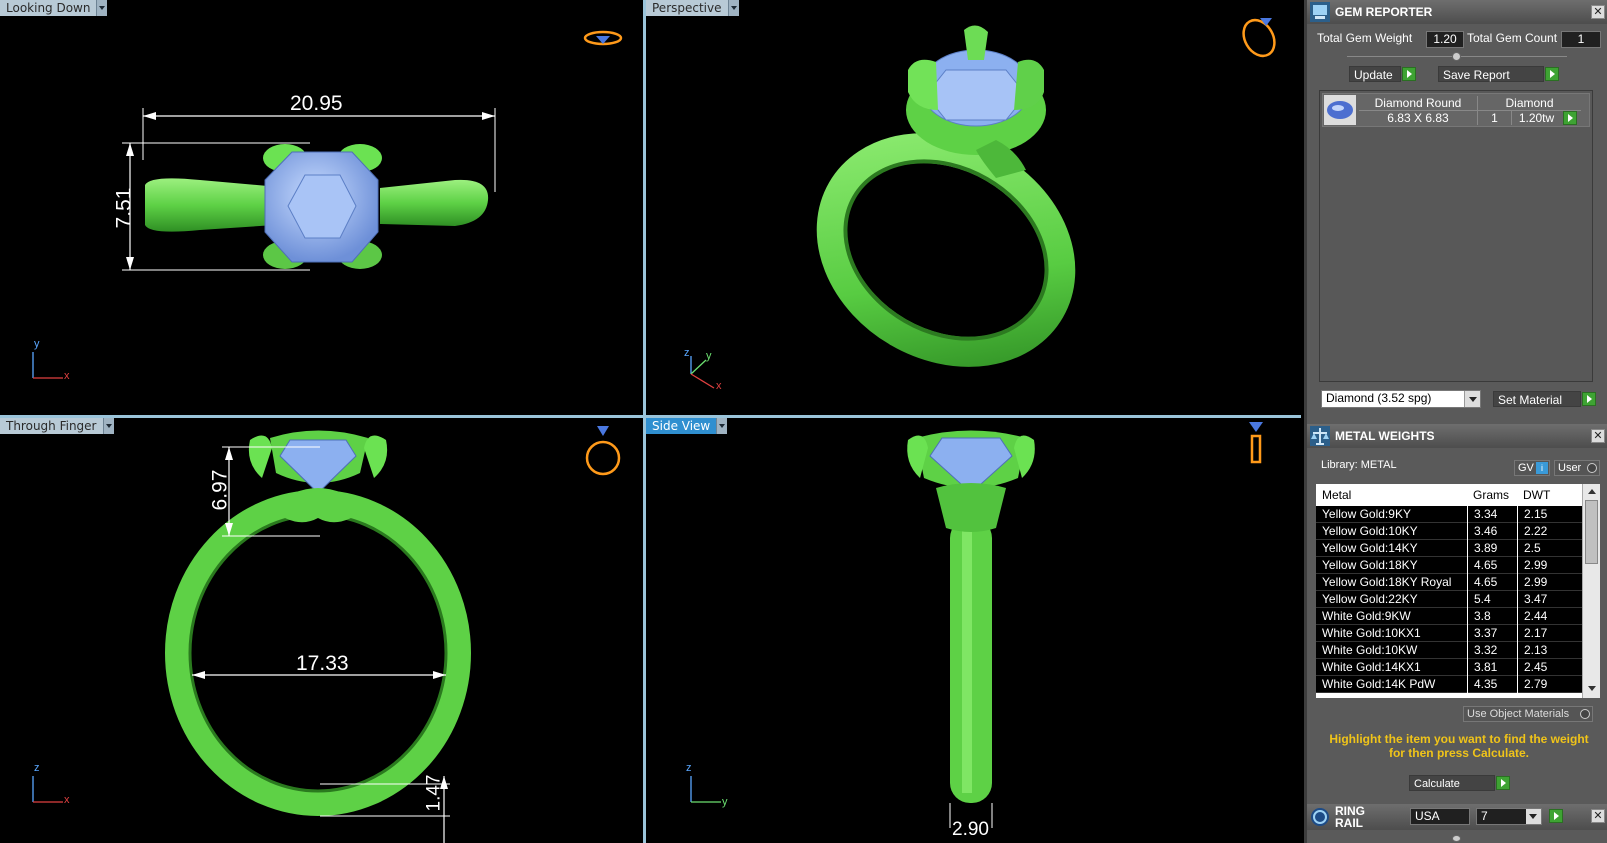 The width and height of the screenshot is (1607, 843). Describe the element at coordinates (1484, 816) in the screenshot. I see `ring-size-value: 7` at that location.